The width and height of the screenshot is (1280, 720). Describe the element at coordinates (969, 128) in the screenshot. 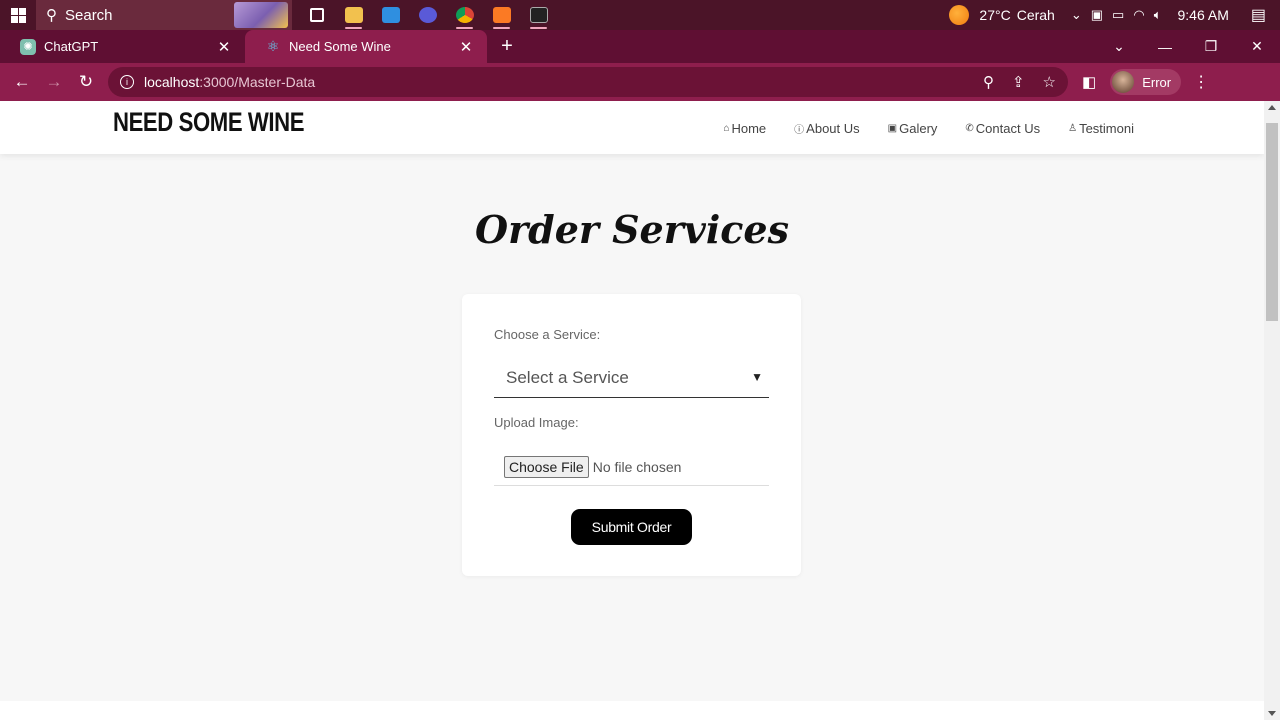

I see `phone-icon: ✆` at that location.